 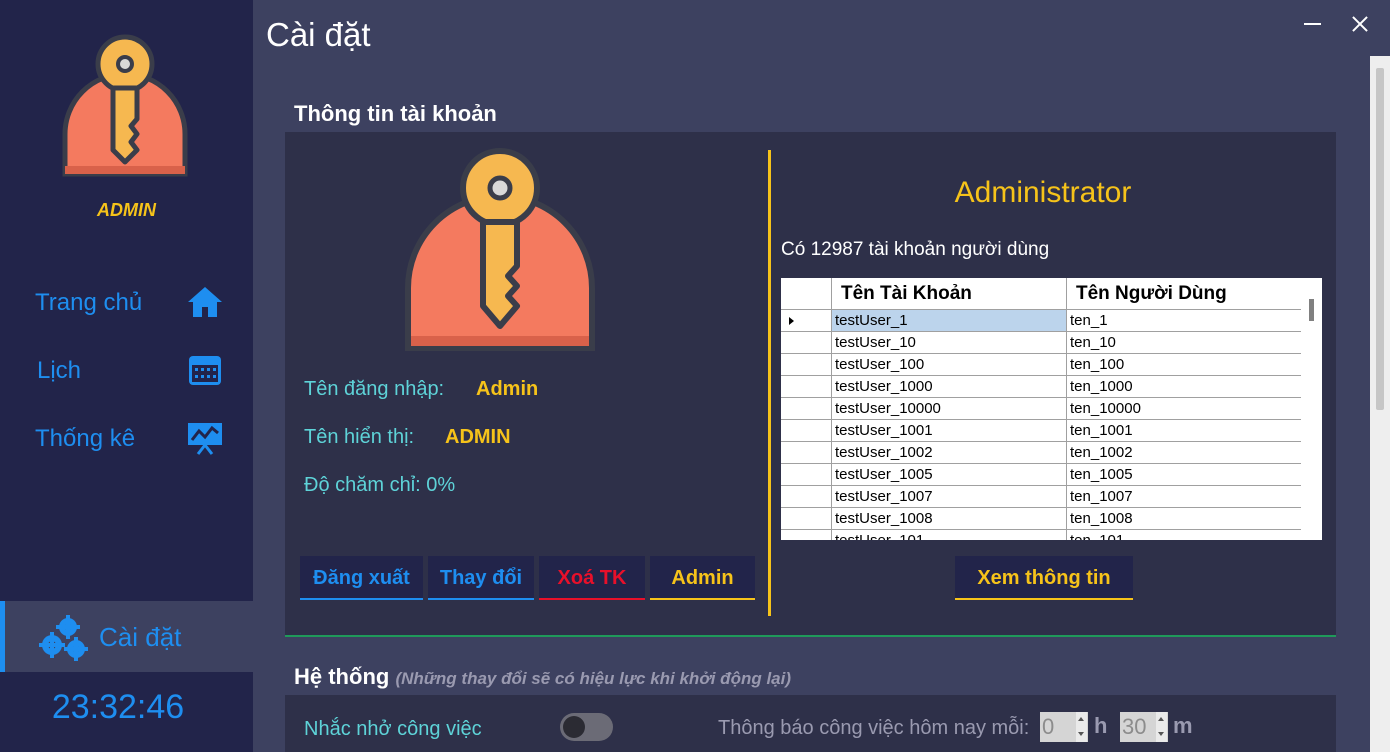 I want to click on account-cell: testUser_100, so click(x=949, y=364).